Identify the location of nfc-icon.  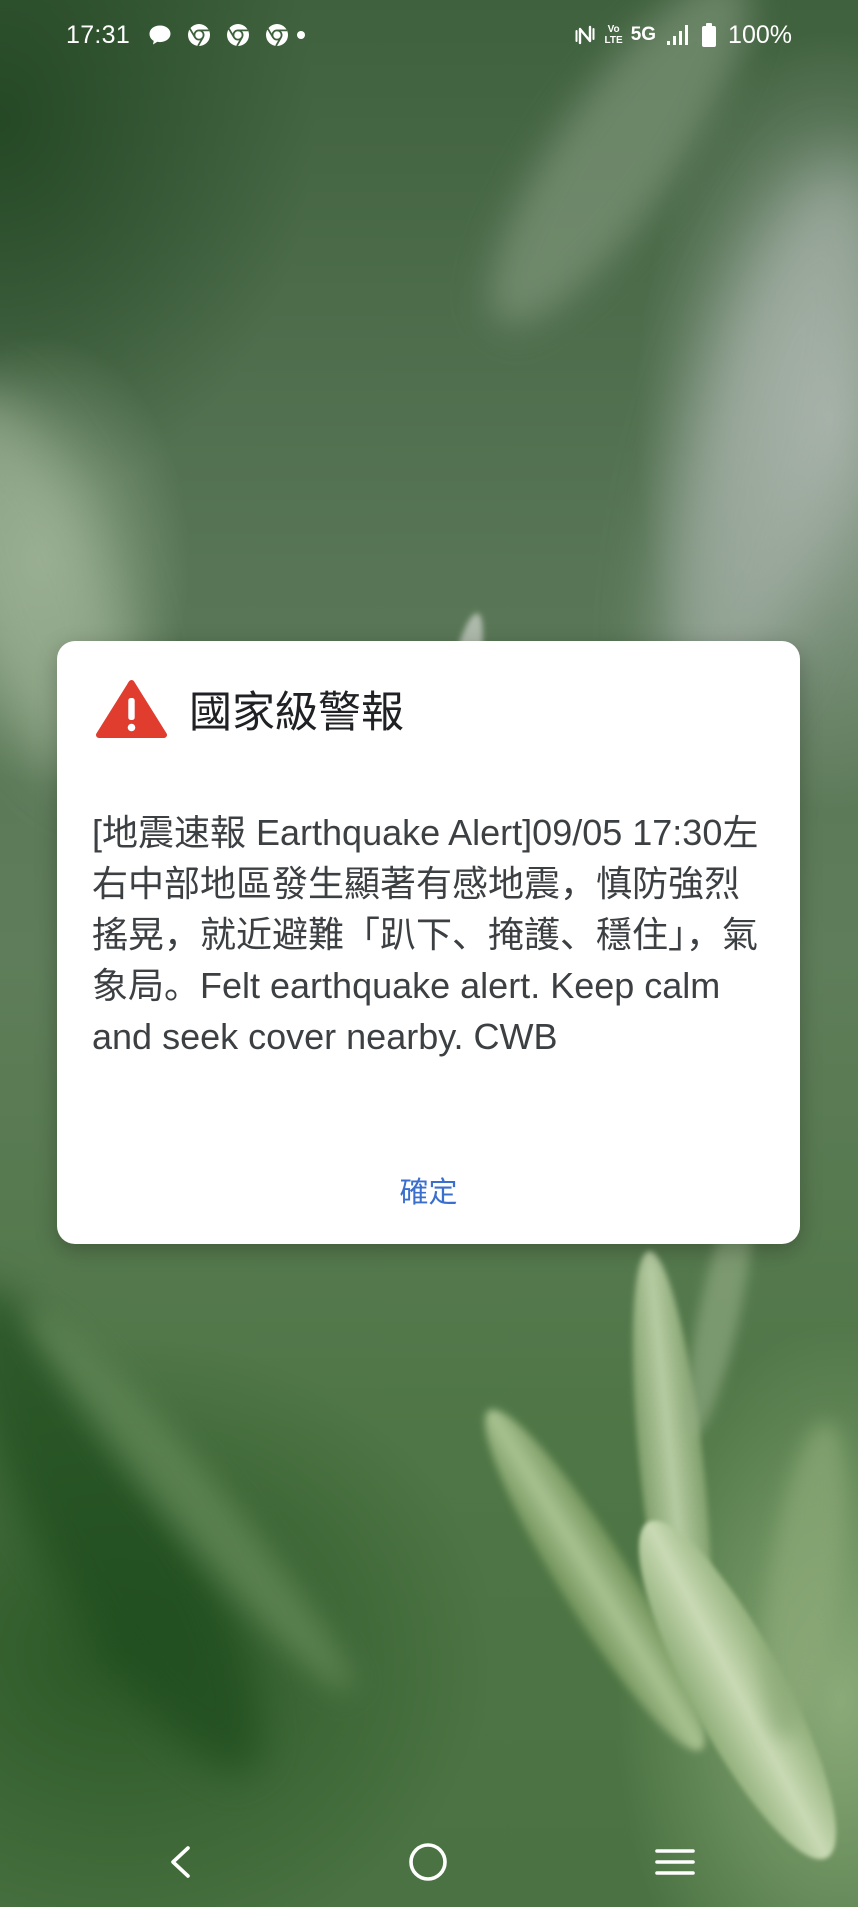
(585, 35).